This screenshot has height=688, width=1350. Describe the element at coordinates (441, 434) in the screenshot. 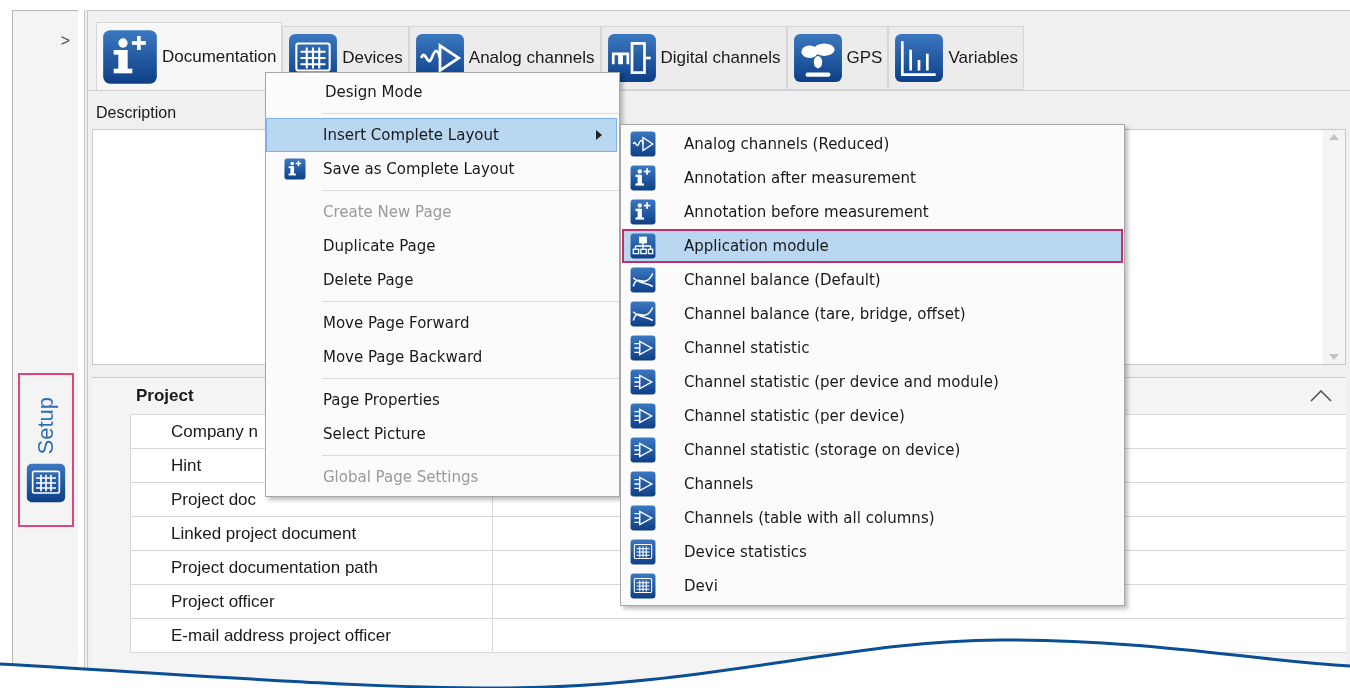

I see `menu-item: Select Picture` at that location.